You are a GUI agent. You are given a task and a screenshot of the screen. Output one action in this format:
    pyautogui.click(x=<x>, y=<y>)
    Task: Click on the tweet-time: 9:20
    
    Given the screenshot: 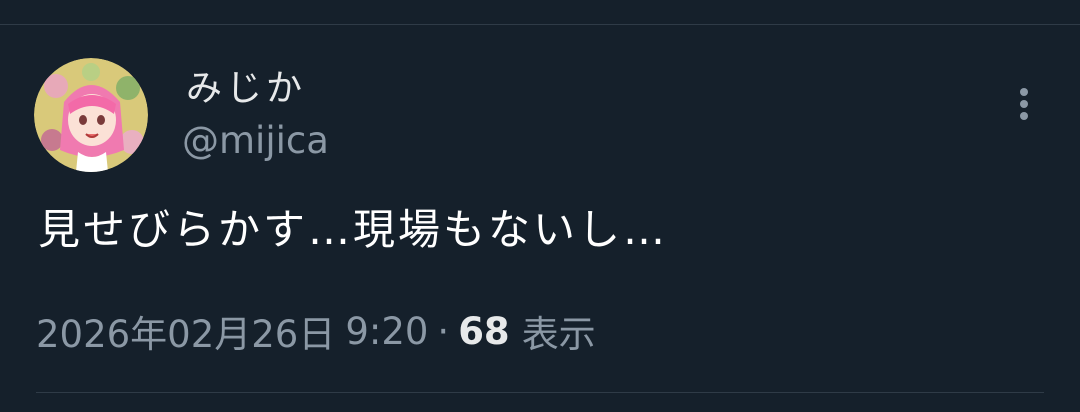 What is the action you would take?
    pyautogui.click(x=386, y=331)
    